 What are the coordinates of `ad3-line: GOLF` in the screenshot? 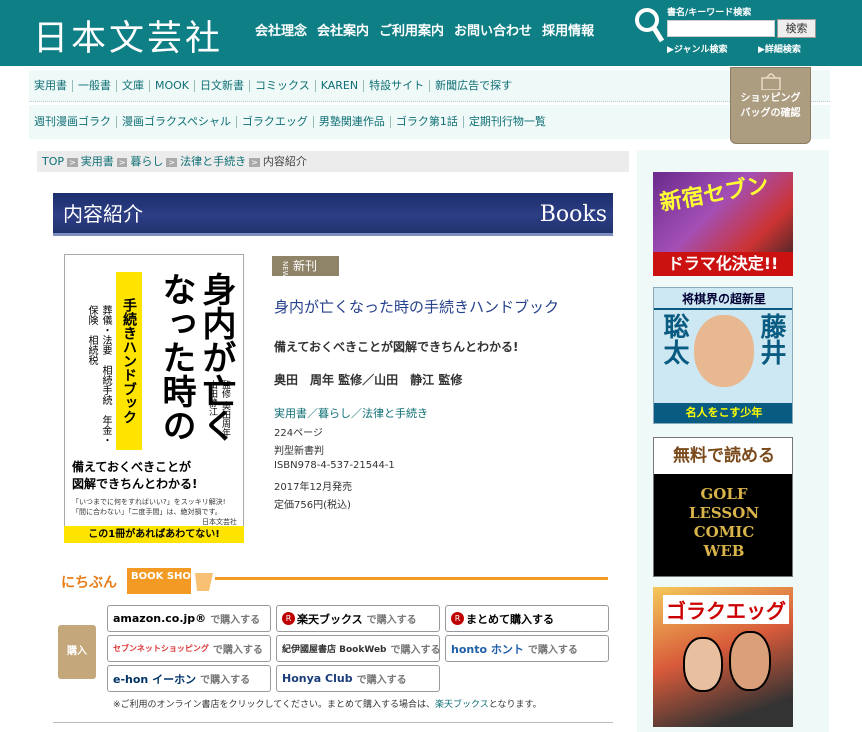 It's located at (724, 494).